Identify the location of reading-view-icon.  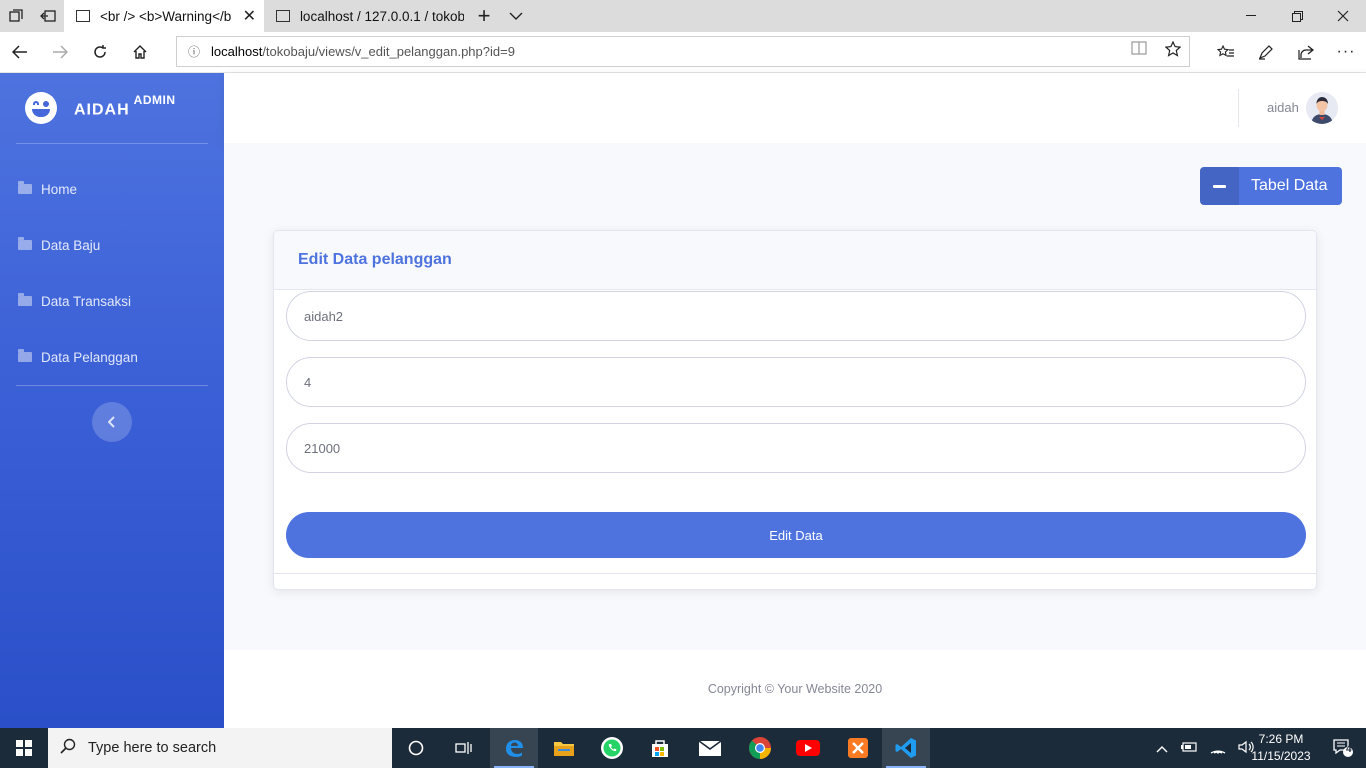
(1139, 51).